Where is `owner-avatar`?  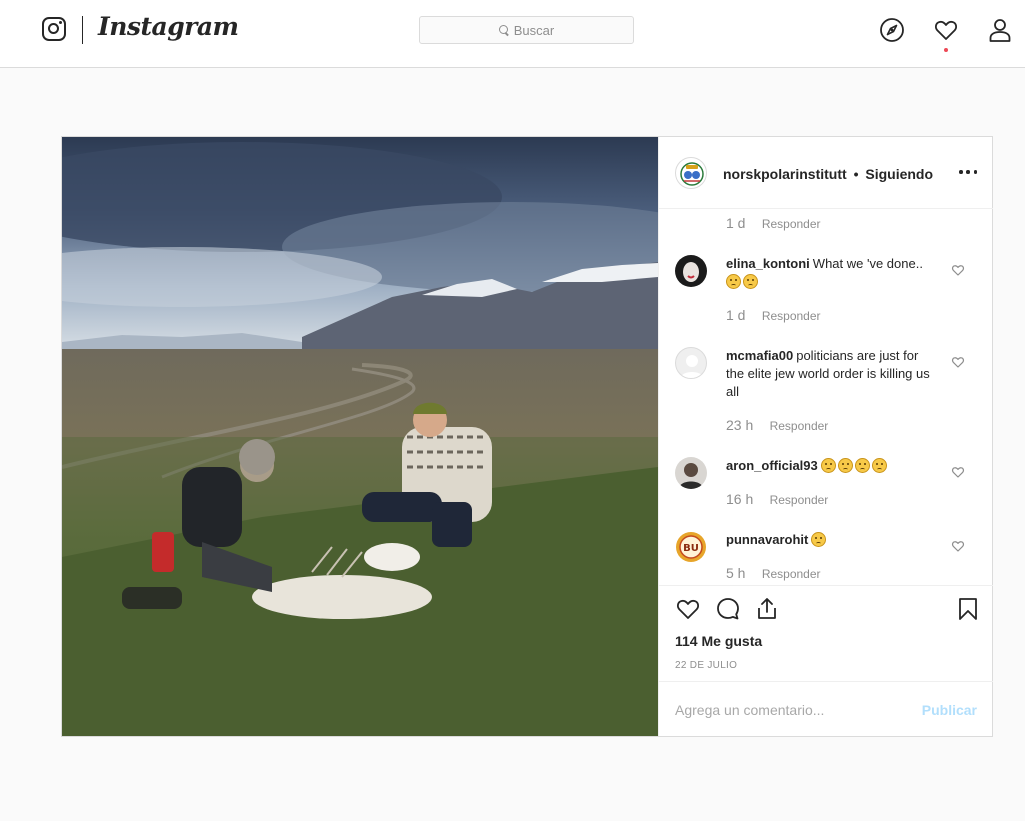 owner-avatar is located at coordinates (691, 173).